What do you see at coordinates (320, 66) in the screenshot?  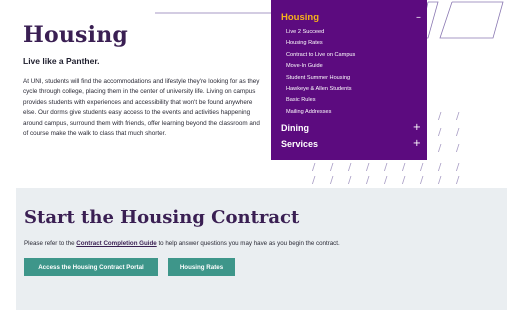 I see `menu-item-move-in-guide: Move-In Guide` at bounding box center [320, 66].